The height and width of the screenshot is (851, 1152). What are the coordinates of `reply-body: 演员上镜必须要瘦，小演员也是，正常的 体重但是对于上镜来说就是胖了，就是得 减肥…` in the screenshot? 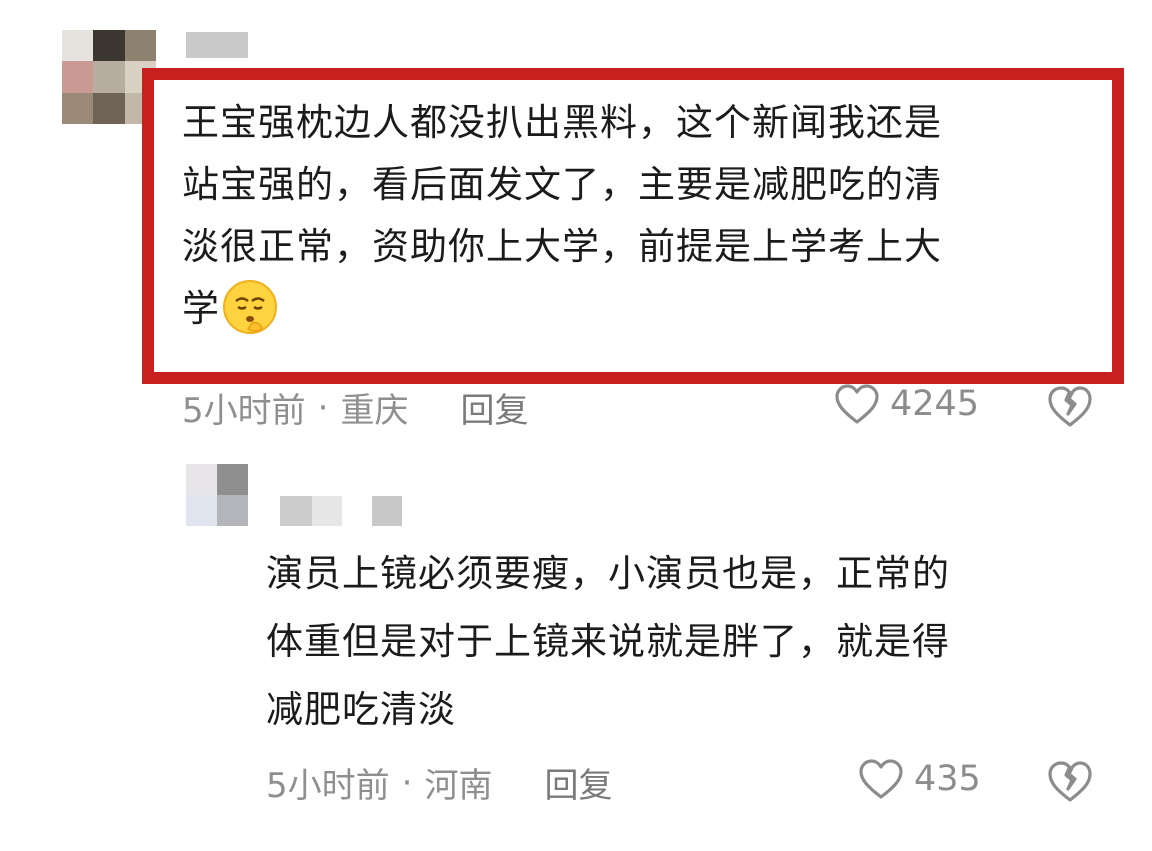 It's located at (608, 642).